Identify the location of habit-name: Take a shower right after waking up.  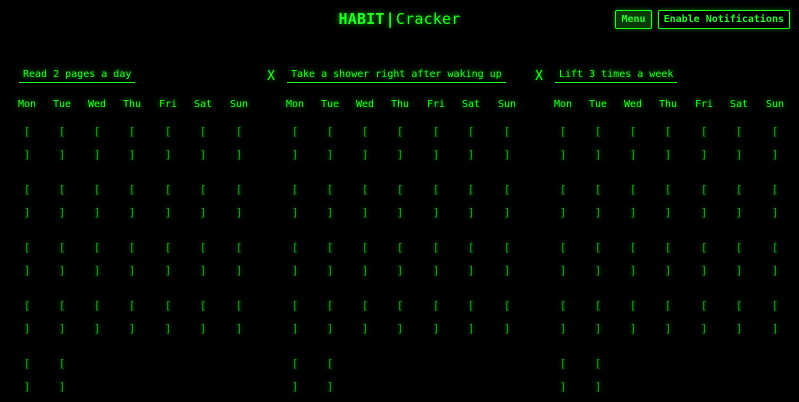
(396, 76).